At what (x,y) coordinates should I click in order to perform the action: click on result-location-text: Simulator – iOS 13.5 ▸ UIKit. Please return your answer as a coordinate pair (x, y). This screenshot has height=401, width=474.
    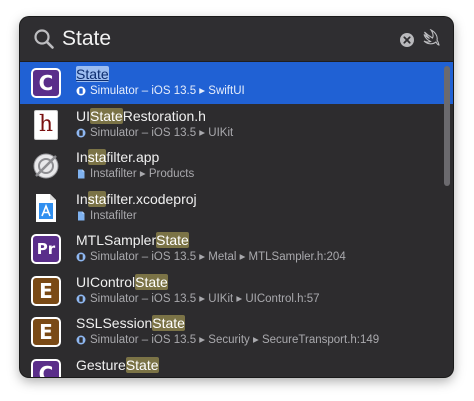
    Looking at the image, I should click on (162, 132).